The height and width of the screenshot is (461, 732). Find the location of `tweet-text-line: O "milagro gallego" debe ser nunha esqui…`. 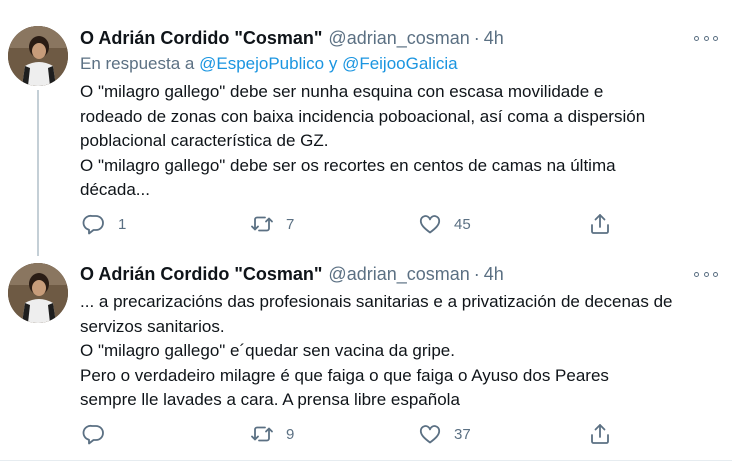

tweet-text-line: O "milagro gallego" debe ser nunha esqui… is located at coordinates (342, 91).